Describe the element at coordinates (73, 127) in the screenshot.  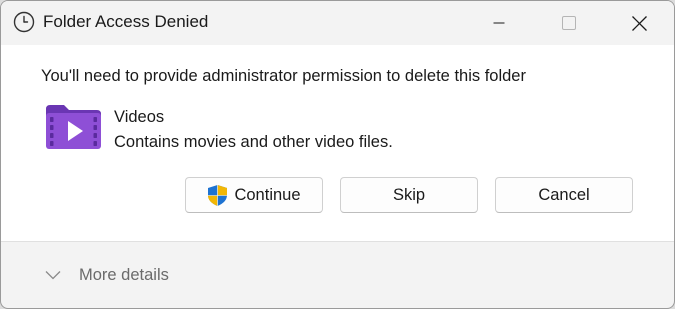
I see `videos-folder-icon` at that location.